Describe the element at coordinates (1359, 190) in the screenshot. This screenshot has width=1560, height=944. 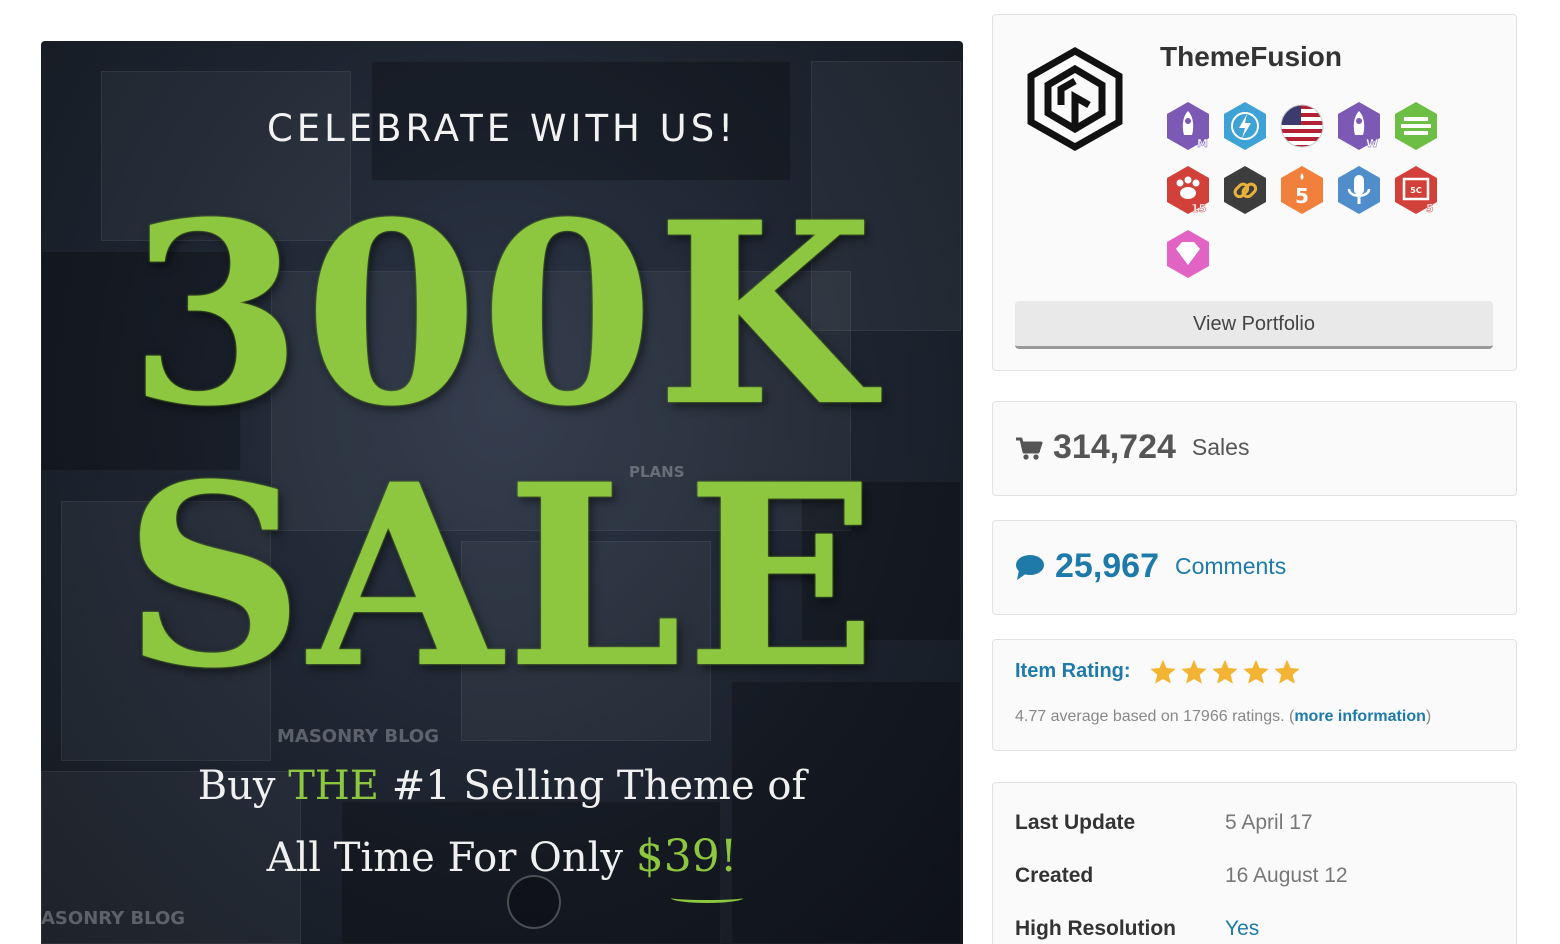
I see `microphone-badge-icon` at that location.